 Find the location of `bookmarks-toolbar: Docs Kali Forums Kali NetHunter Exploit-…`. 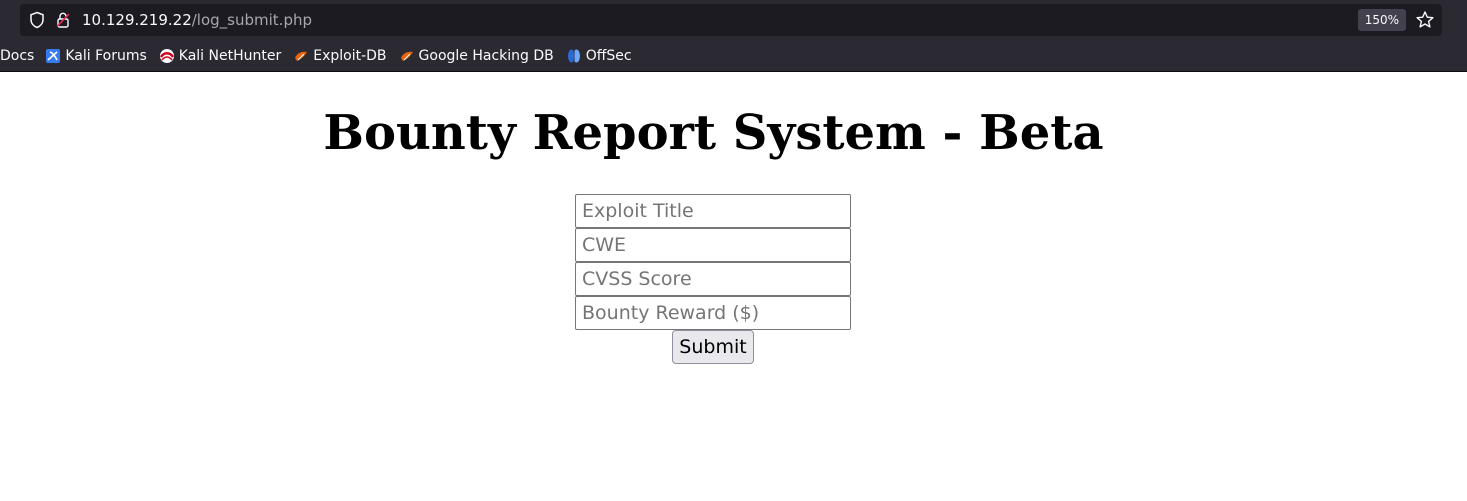

bookmarks-toolbar: Docs Kali Forums Kali NetHunter Exploit-… is located at coordinates (322, 56).